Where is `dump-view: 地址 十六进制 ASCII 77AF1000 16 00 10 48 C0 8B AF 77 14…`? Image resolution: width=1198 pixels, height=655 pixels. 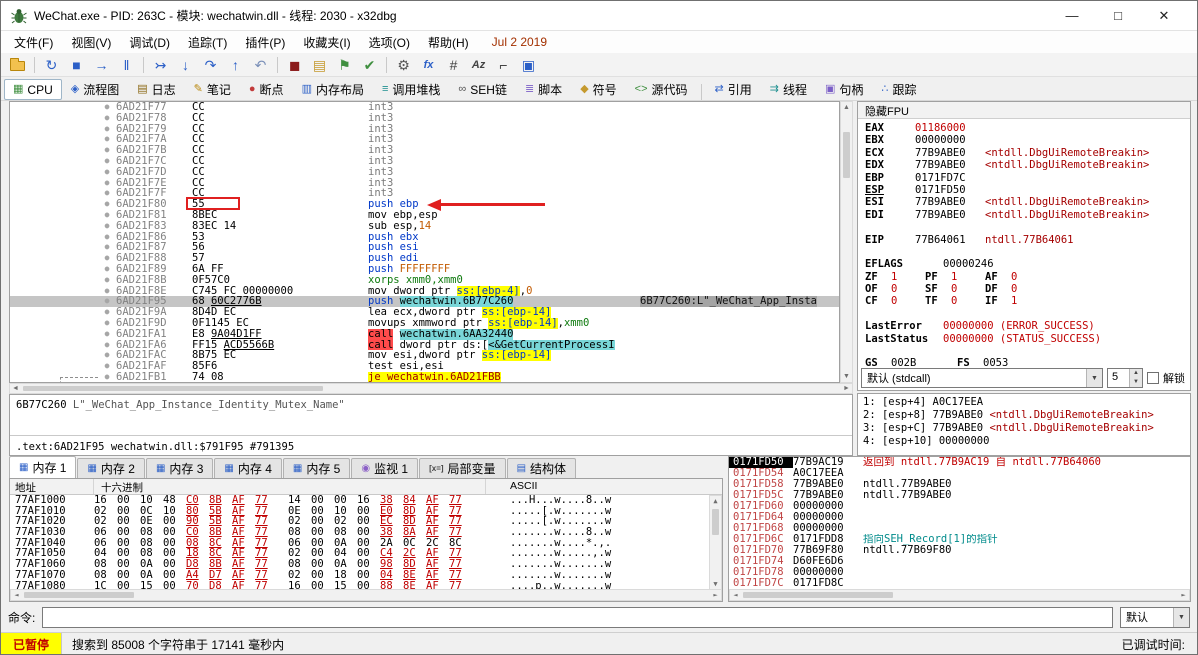
dump-view: 地址 十六进制 ASCII 77AF1000 16 00 10 48 C0 8B AF 77 14… is located at coordinates (366, 540).